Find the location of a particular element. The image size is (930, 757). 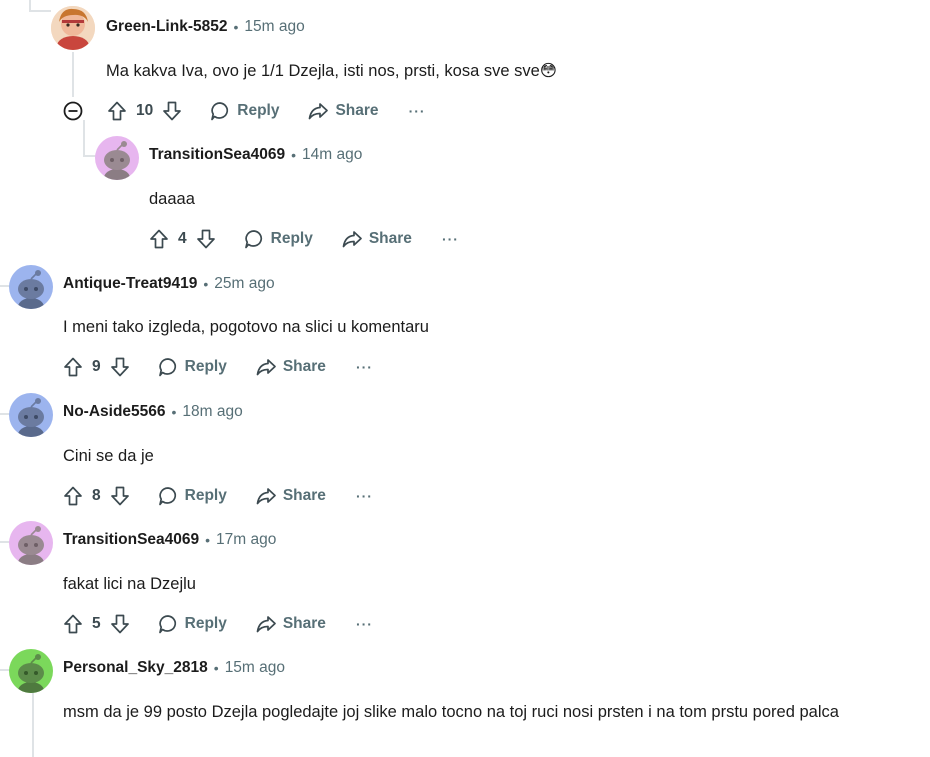

comment-meta: Green-Link-5852 • 15m ago is located at coordinates (205, 27).